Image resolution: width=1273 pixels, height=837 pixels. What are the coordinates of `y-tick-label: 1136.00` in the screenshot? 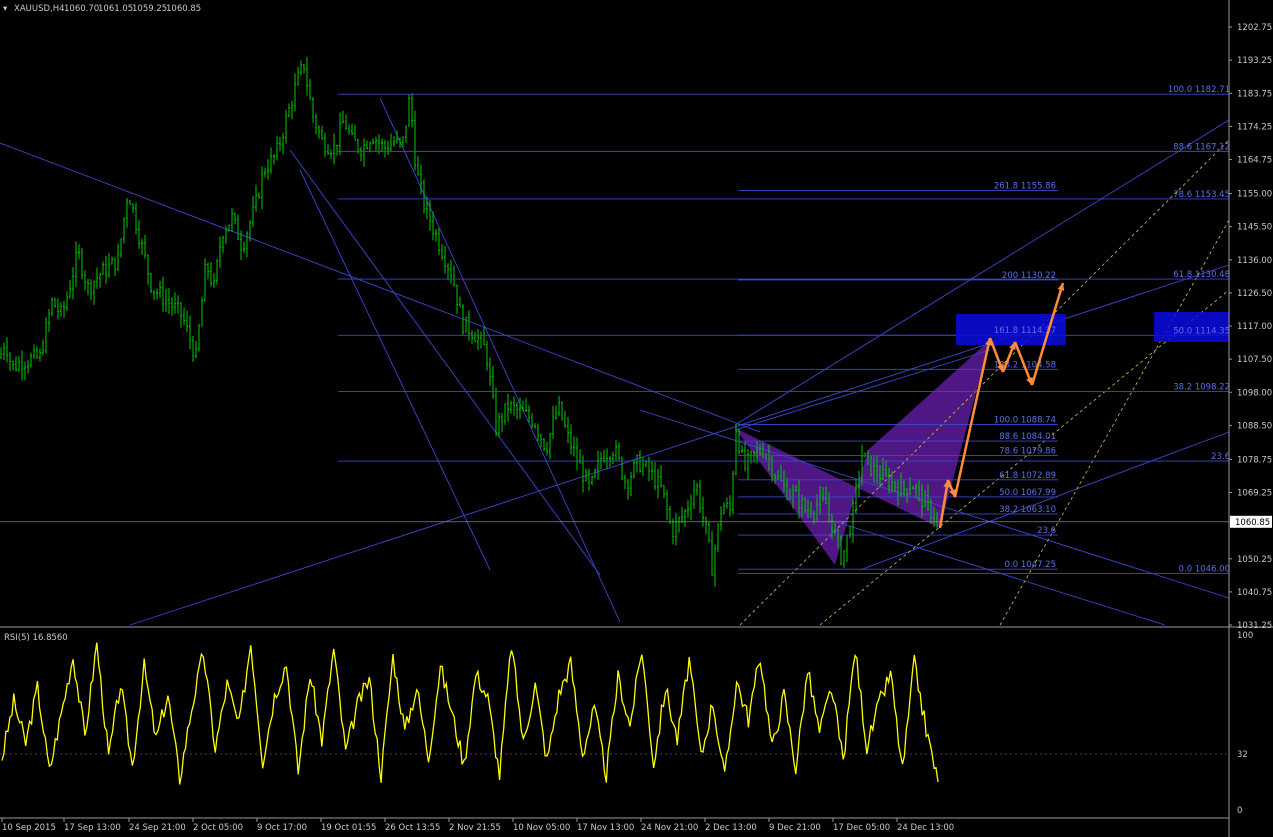 It's located at (1254, 261).